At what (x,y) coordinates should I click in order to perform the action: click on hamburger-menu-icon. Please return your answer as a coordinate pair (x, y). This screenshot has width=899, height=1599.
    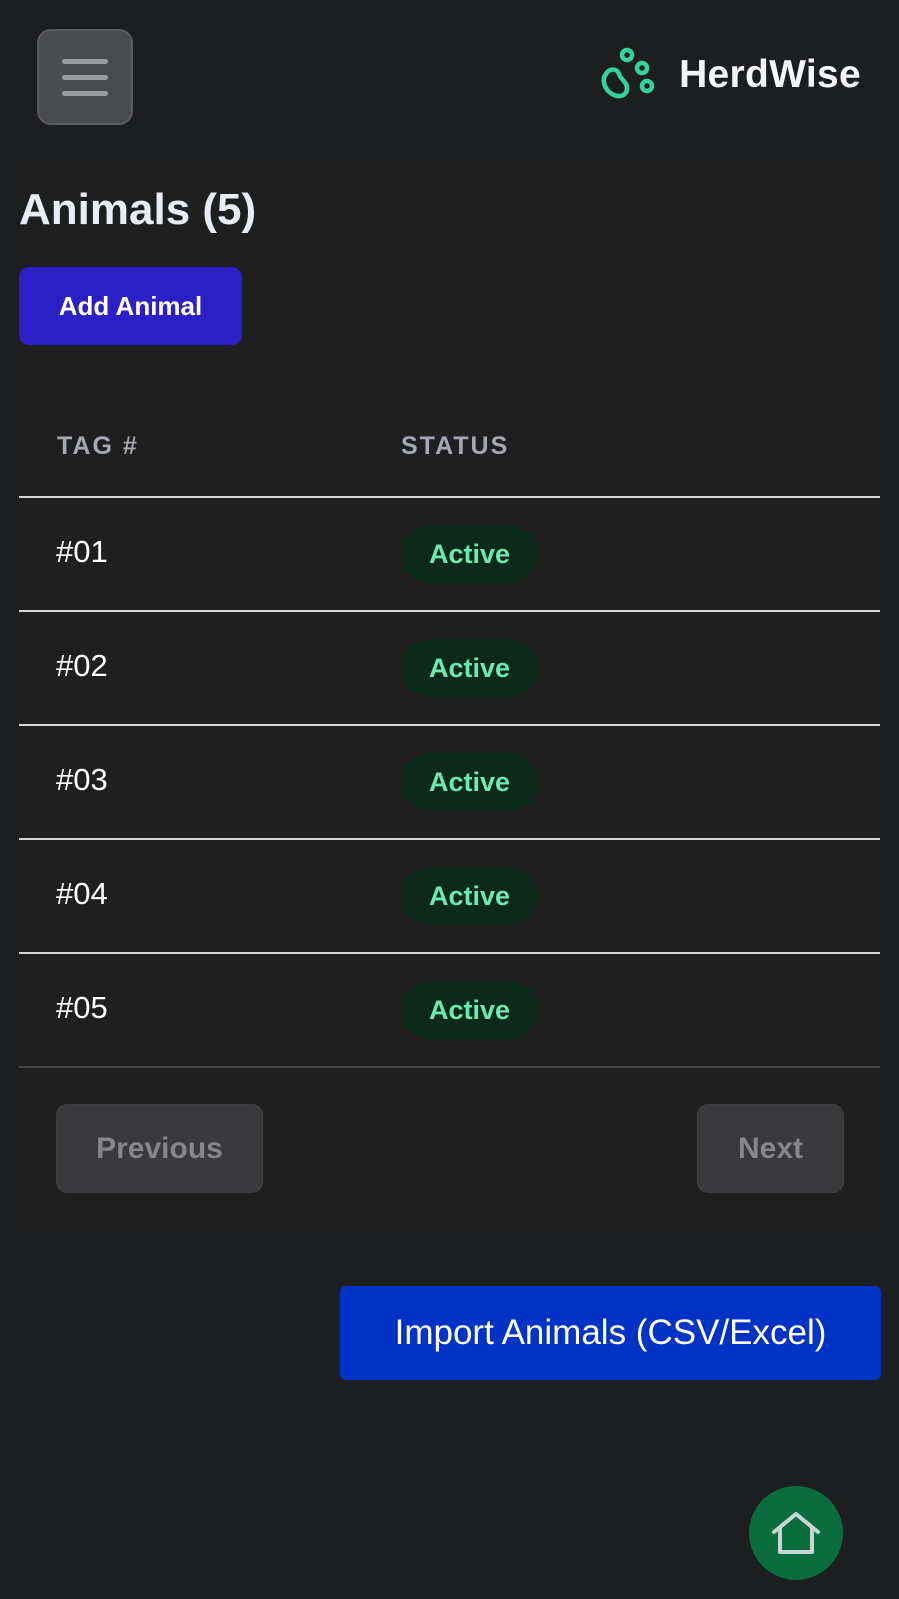
    Looking at the image, I should click on (85, 61).